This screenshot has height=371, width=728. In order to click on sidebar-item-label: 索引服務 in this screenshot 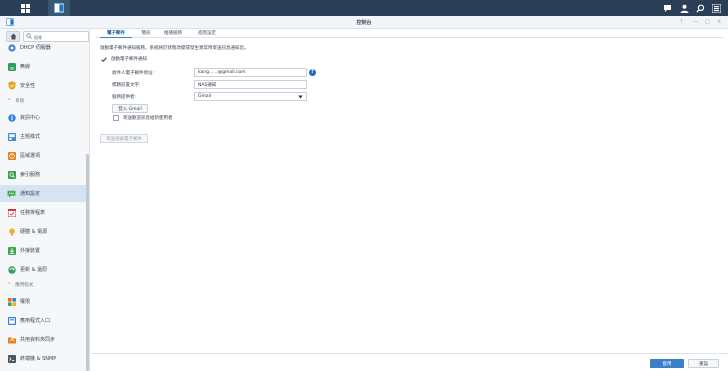, I will do `click(30, 175)`.